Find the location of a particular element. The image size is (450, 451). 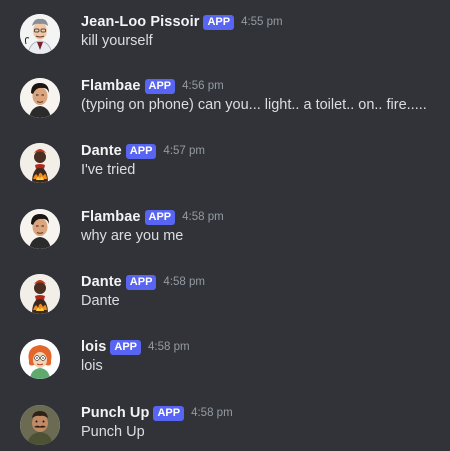

message-header: Punch Up APP 4:58 pm is located at coordinates (157, 413).